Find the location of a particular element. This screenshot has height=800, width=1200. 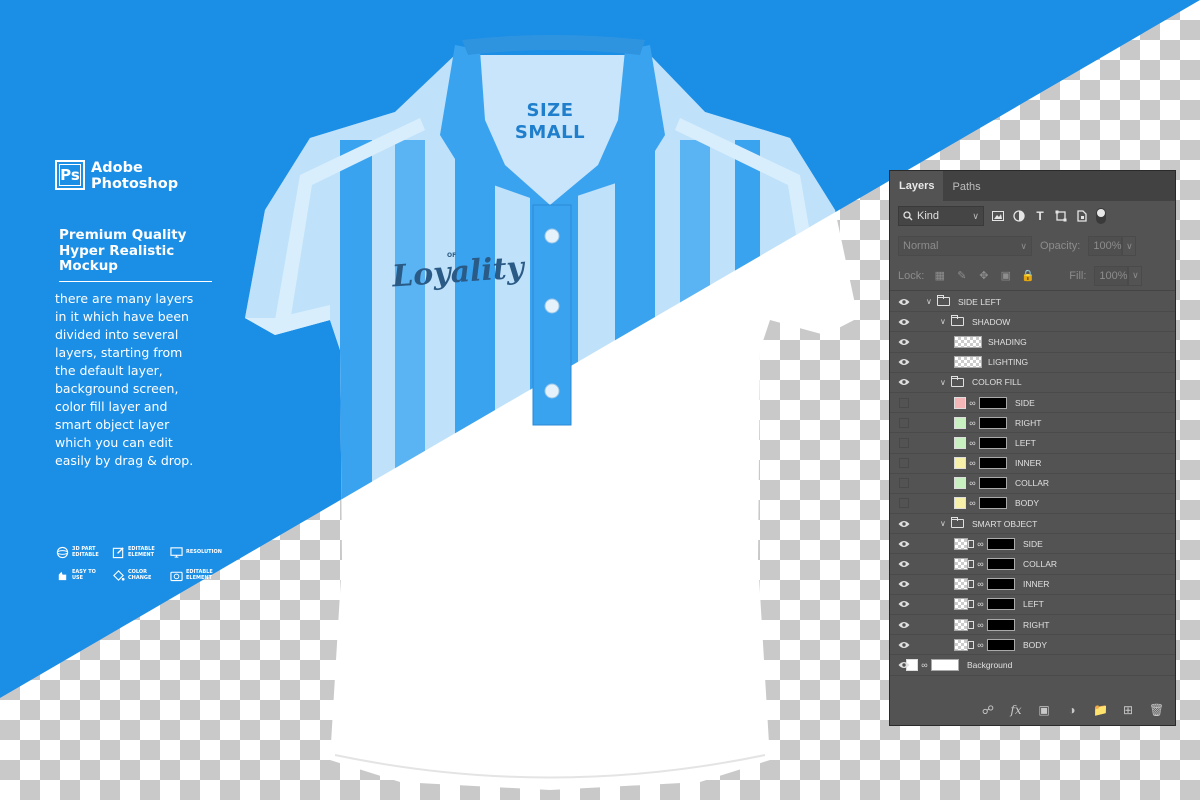

layer-row: LIGHTING is located at coordinates (1032, 363).